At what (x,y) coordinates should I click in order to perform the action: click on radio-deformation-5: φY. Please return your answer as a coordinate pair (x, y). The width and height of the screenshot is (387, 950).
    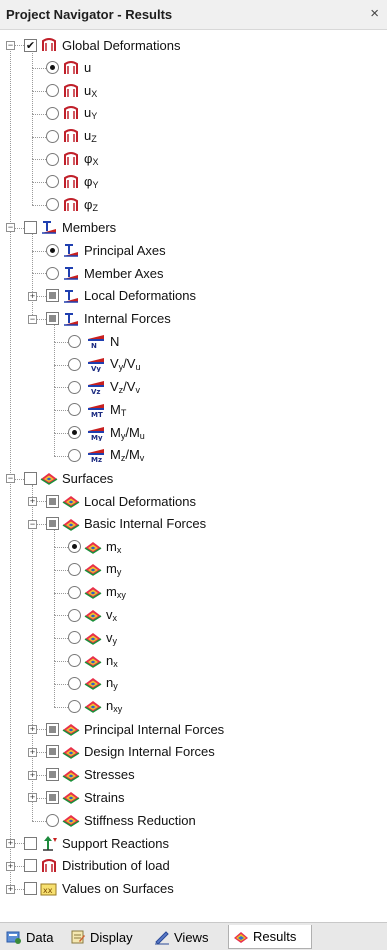
    Looking at the image, I should click on (72, 182).